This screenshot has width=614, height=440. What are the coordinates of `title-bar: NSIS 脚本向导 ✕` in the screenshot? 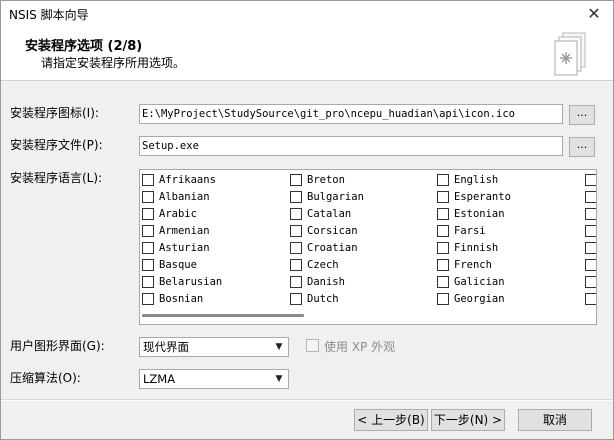 It's located at (307, 14).